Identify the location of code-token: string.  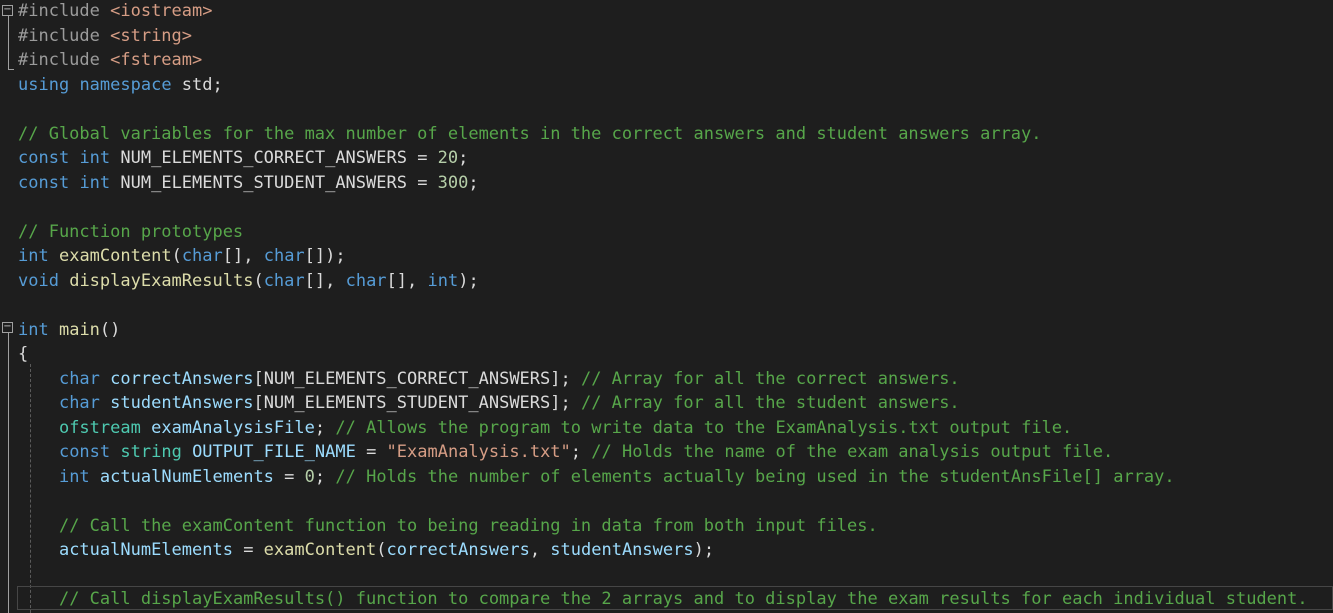
(151, 452).